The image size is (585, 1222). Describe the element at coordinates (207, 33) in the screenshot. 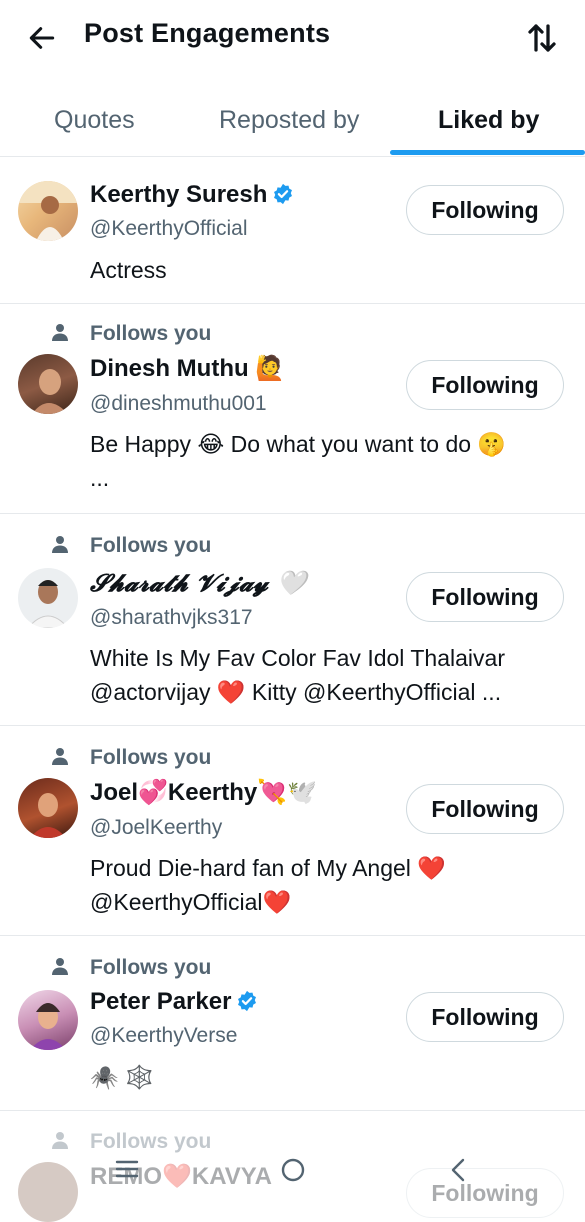

I see `page-title: Post Engagements` at that location.